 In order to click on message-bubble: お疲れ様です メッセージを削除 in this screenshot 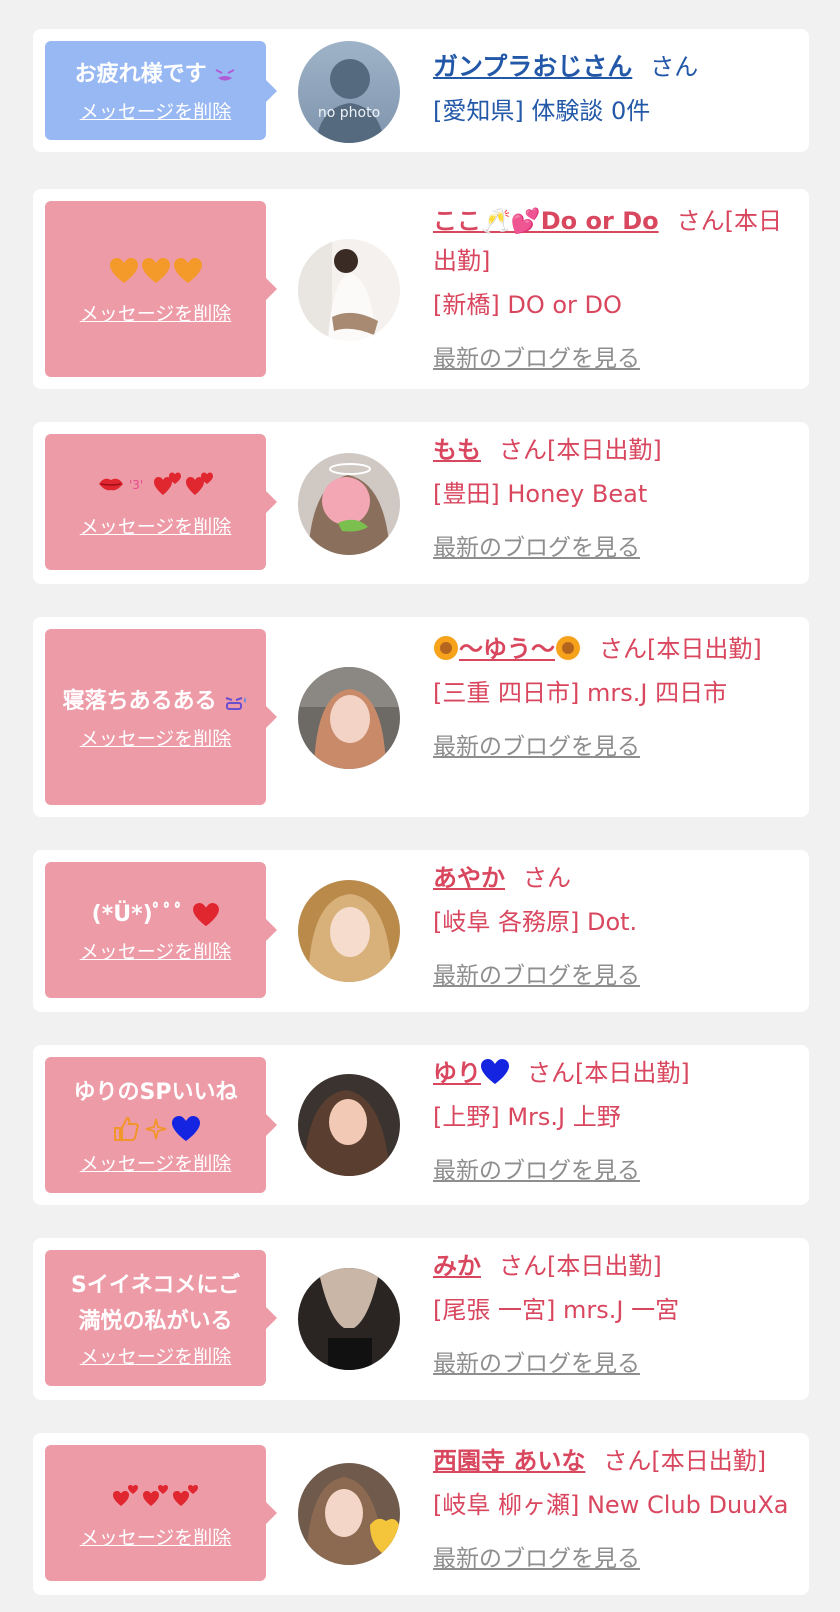, I will do `click(161, 90)`.